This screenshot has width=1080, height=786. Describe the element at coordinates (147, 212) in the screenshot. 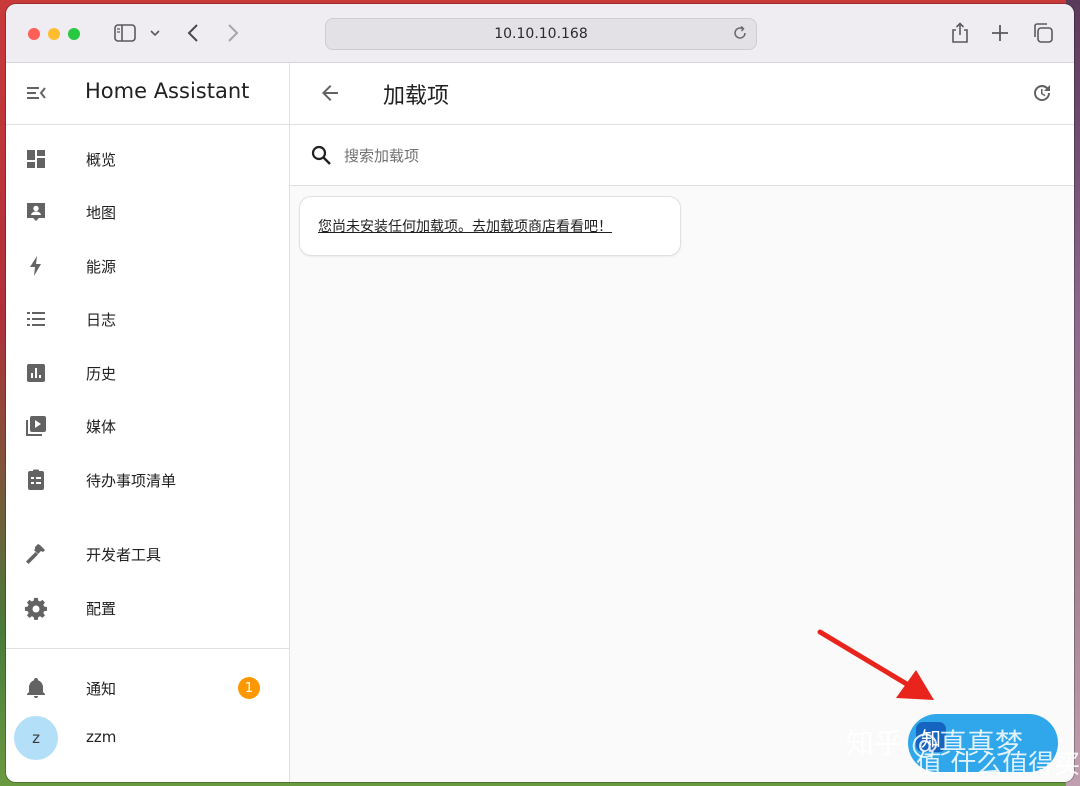

I see `sidebar-item-map: 地图` at that location.